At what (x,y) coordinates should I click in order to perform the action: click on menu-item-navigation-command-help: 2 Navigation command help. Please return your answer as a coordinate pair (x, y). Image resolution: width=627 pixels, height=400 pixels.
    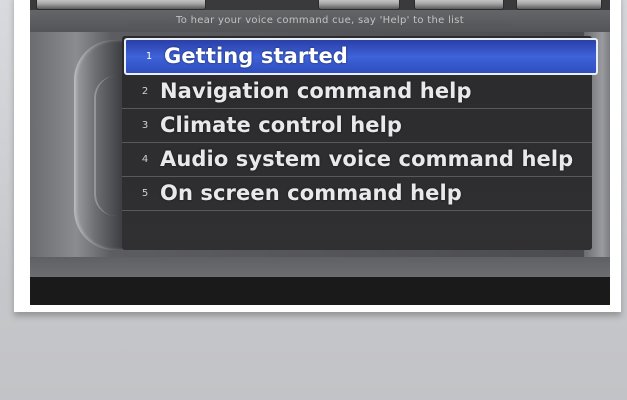
    Looking at the image, I should click on (357, 92).